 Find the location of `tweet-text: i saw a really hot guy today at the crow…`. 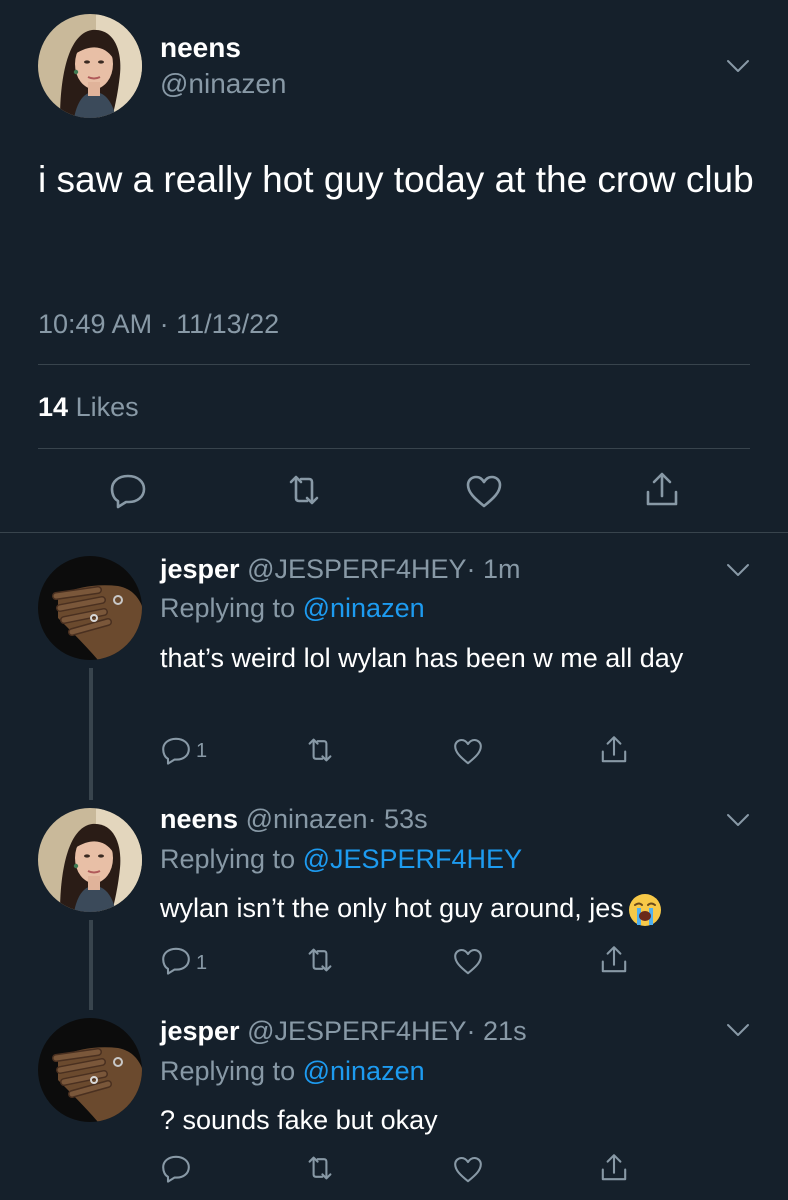

tweet-text: i saw a really hot guy today at the crow… is located at coordinates (396, 179).